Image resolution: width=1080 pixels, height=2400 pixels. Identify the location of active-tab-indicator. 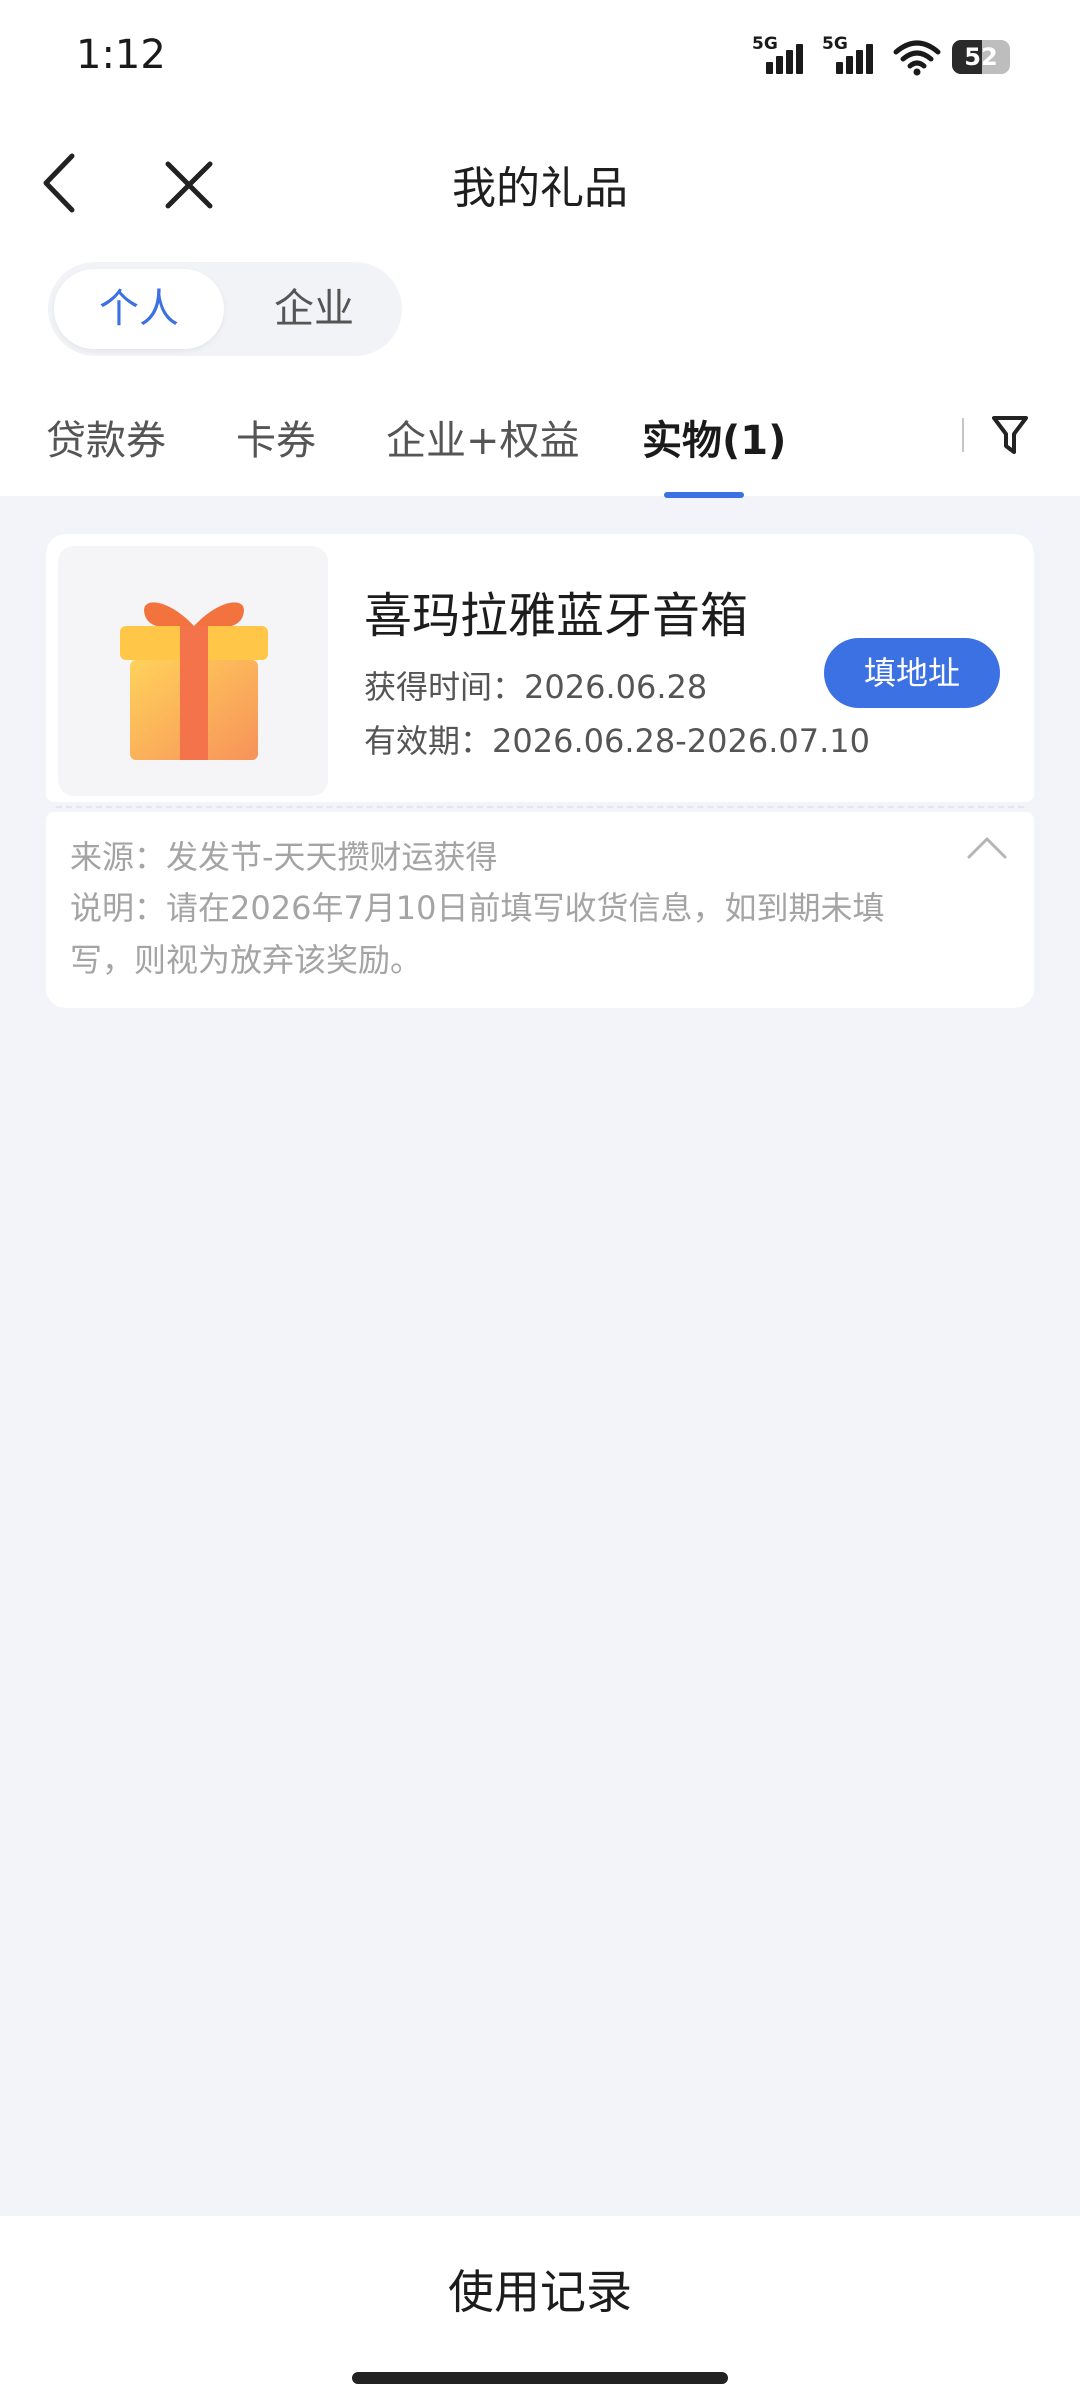
(704, 495).